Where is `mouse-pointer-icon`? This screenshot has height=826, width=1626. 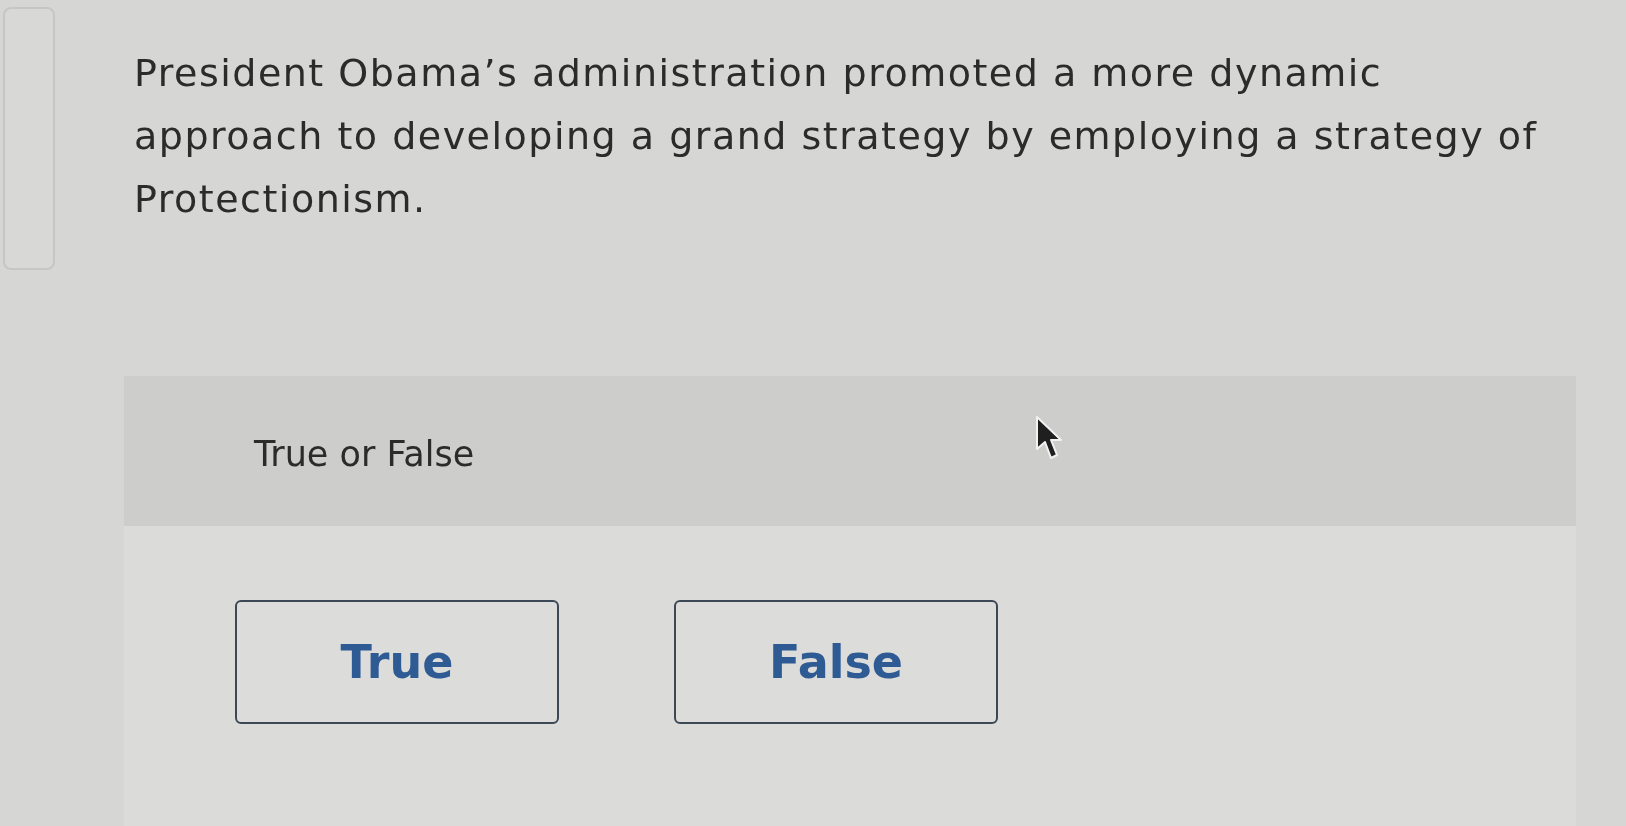 mouse-pointer-icon is located at coordinates (1049, 437).